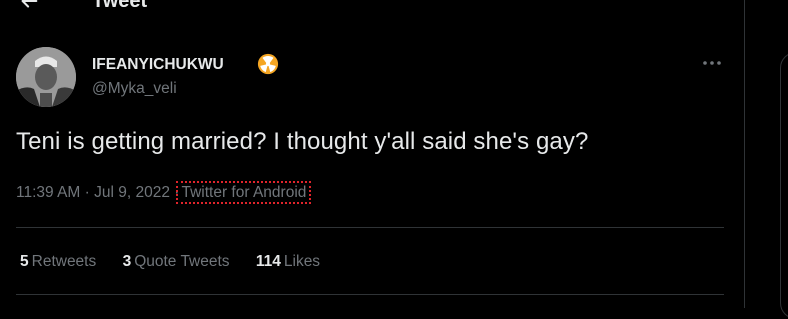 The width and height of the screenshot is (788, 319). Describe the element at coordinates (302, 261) in the screenshot. I see `likes-label: Likes` at that location.